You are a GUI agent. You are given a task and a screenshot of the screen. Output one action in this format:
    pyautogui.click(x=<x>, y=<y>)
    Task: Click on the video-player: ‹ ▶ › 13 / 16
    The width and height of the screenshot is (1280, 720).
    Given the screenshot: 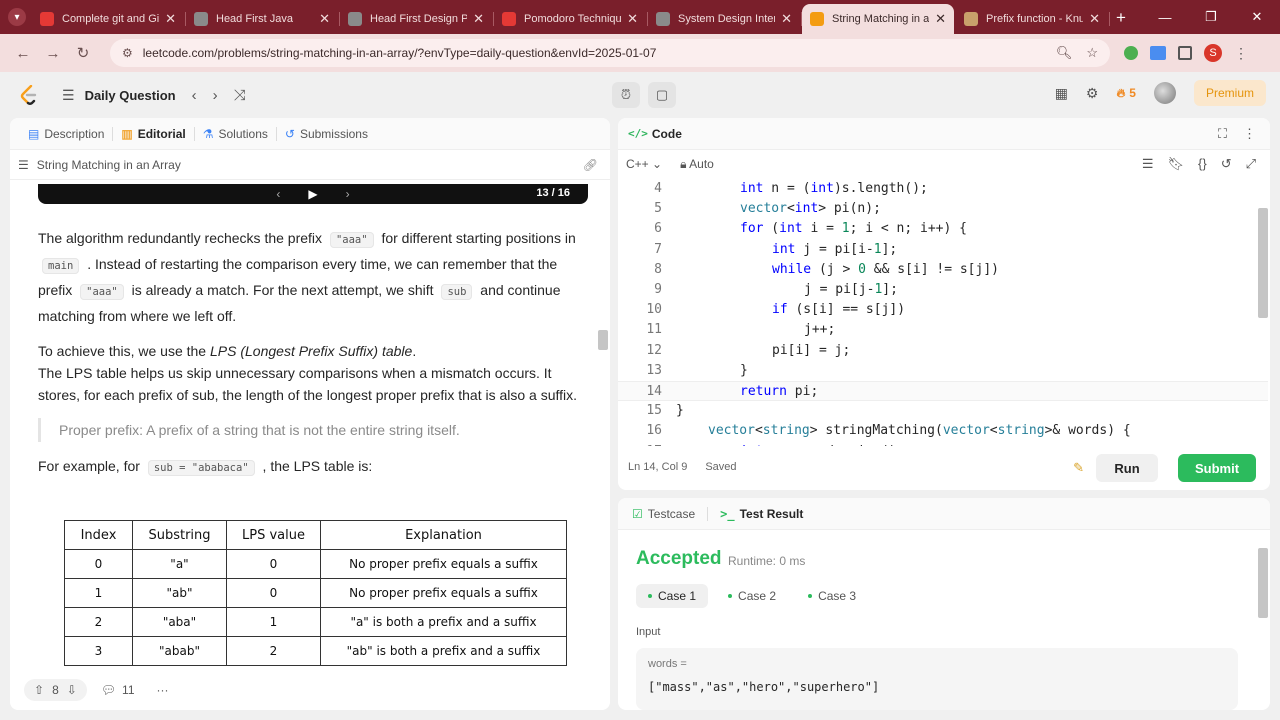 What is the action you would take?
    pyautogui.click(x=313, y=194)
    